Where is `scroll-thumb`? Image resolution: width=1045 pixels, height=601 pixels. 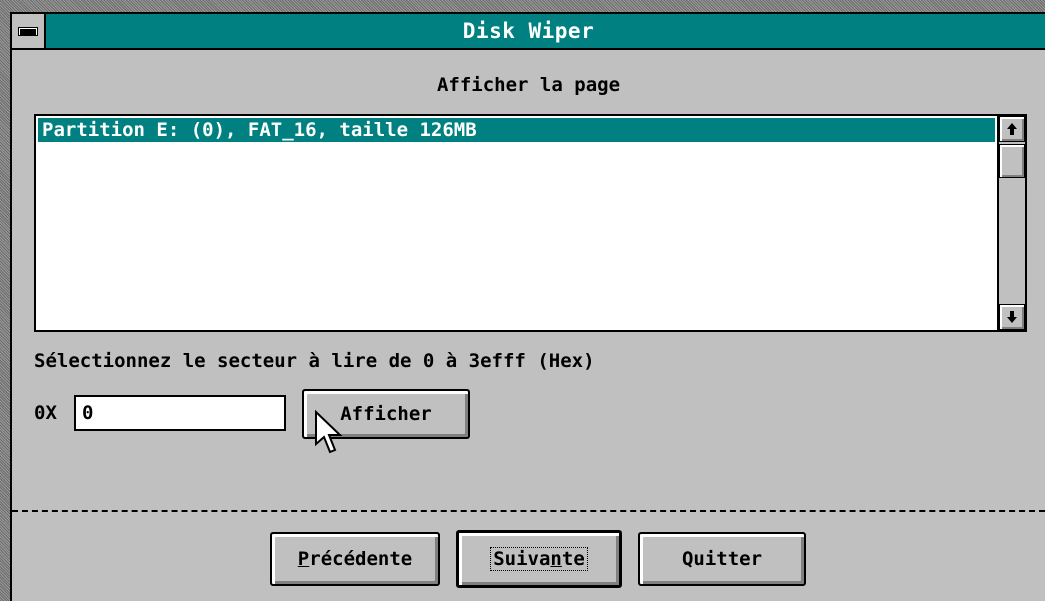
scroll-thumb is located at coordinates (1012, 161).